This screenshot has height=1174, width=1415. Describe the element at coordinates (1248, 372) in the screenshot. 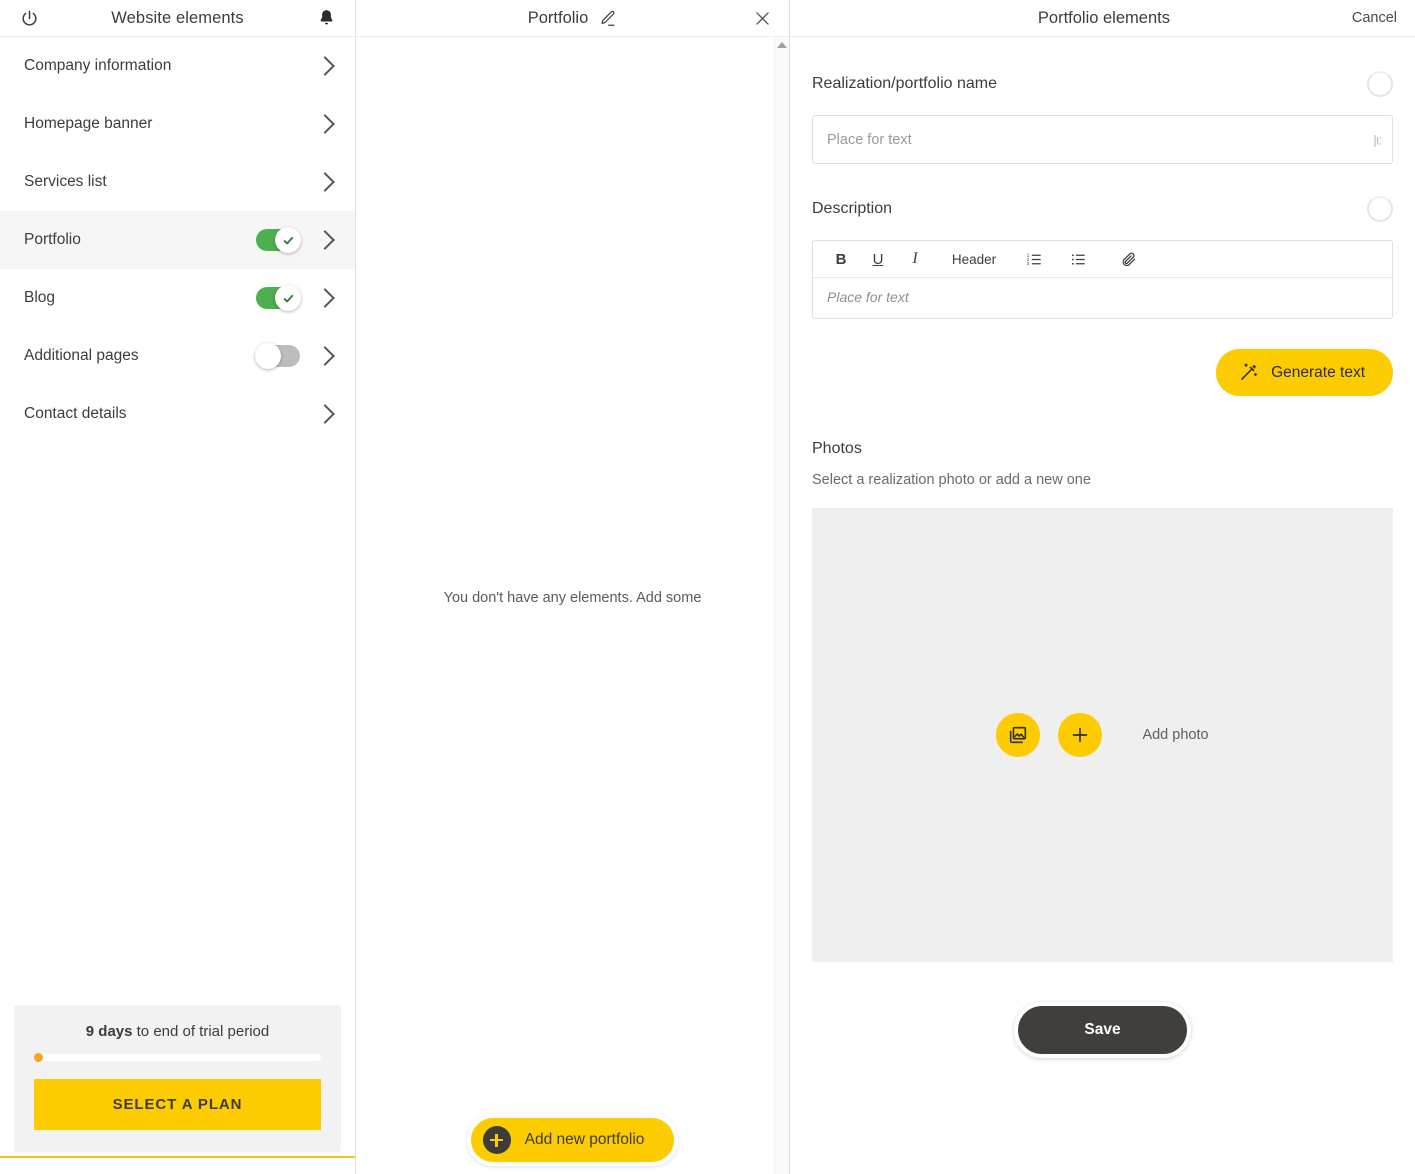

I see `magic-wand-icon` at that location.